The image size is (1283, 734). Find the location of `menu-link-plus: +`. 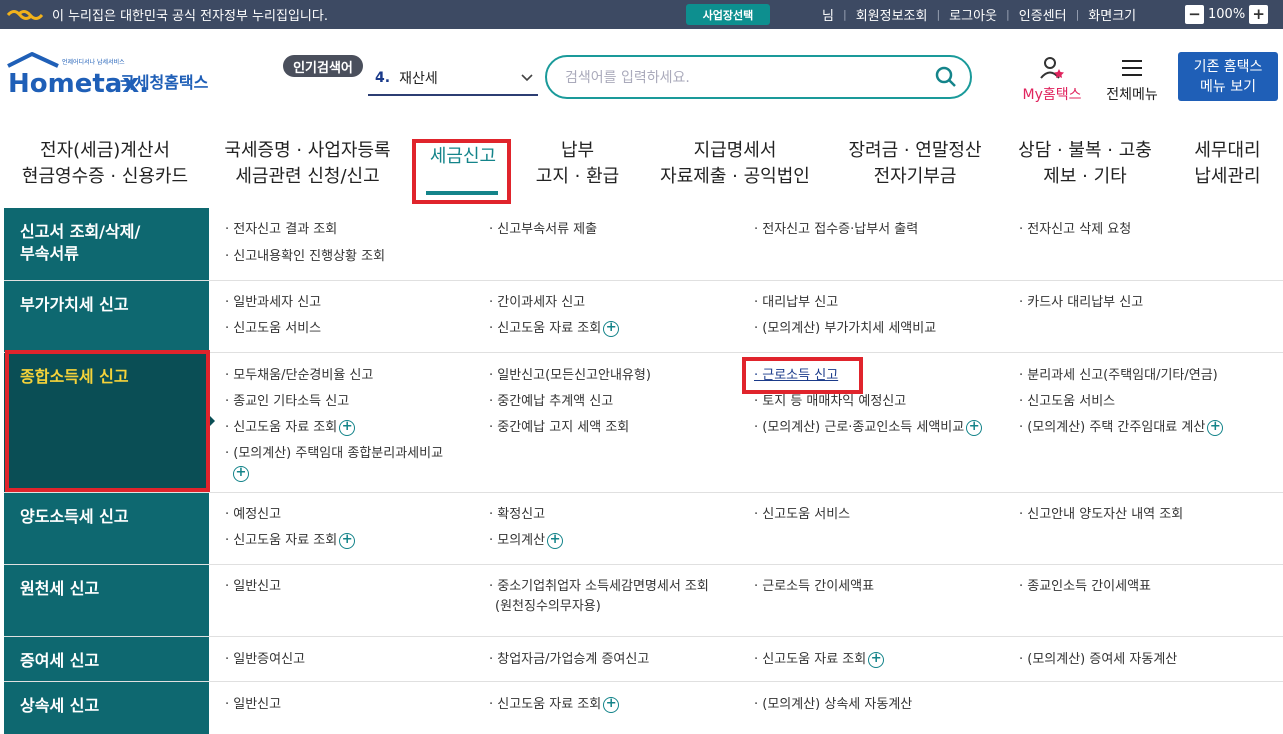

menu-link-plus: + is located at coordinates (240, 474).